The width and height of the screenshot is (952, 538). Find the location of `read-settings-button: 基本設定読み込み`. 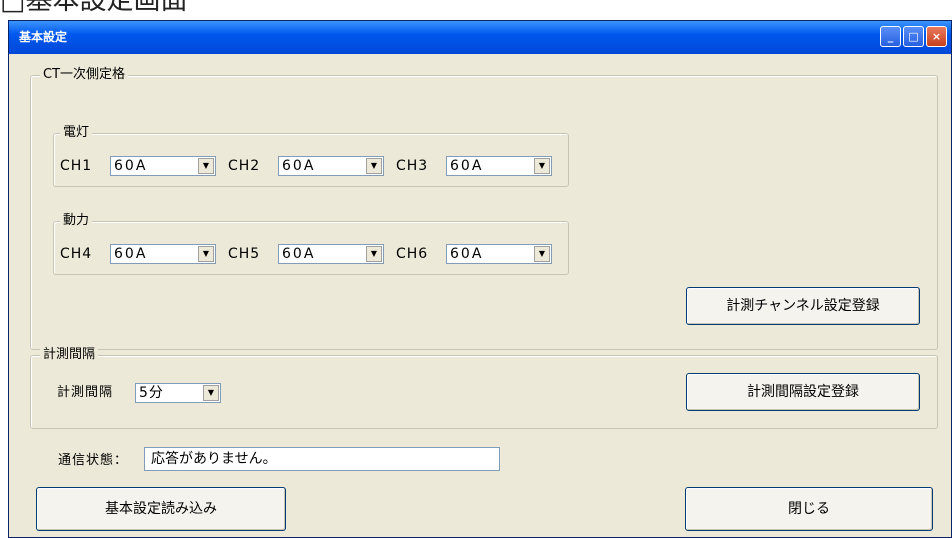

read-settings-button: 基本設定読み込み is located at coordinates (161, 509).